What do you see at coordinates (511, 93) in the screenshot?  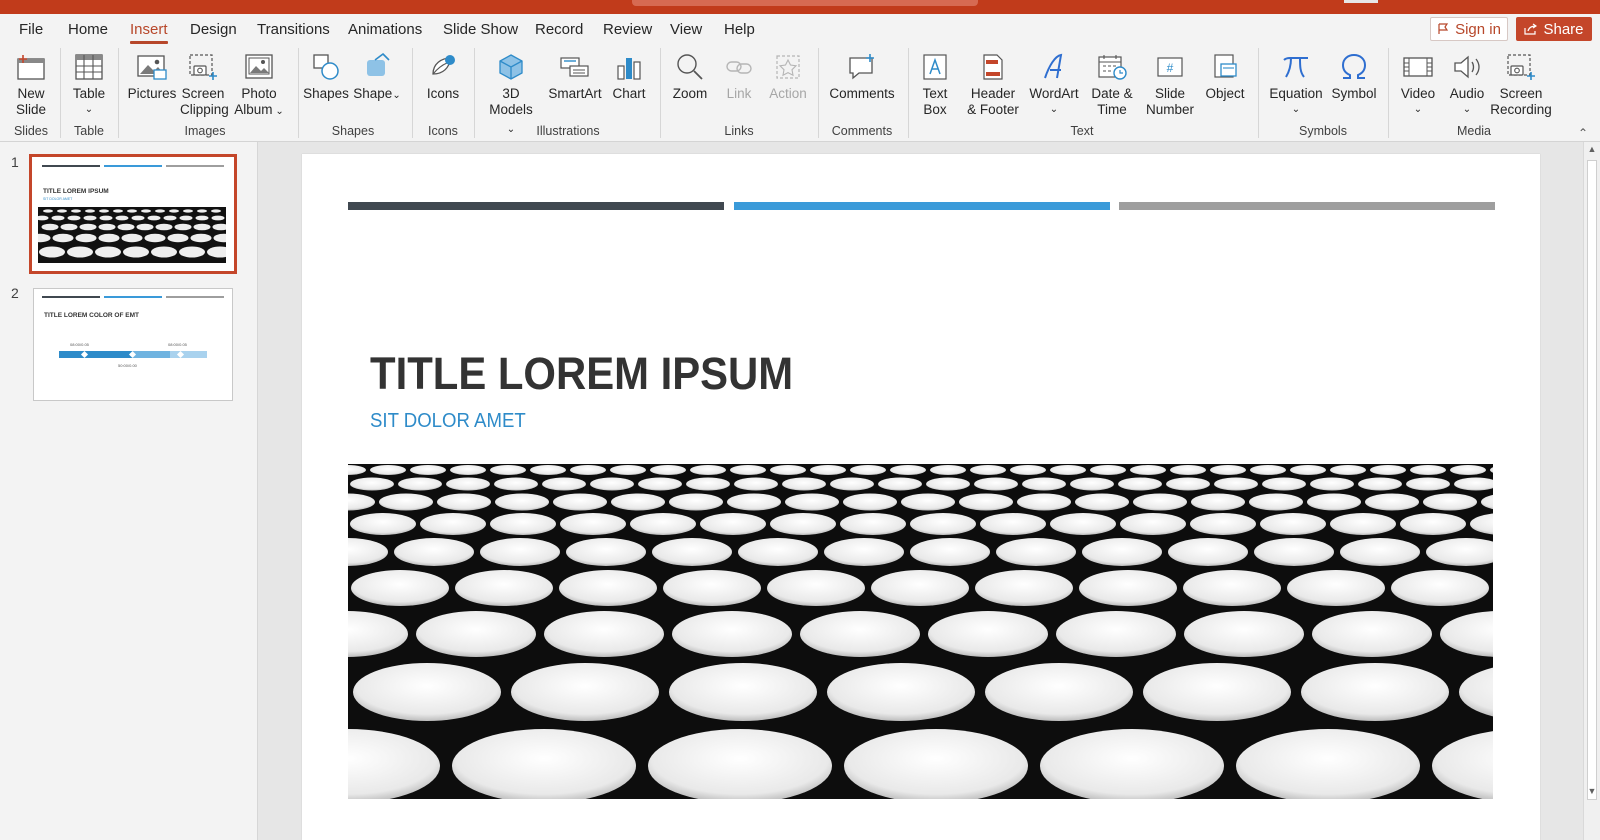 I see `3d-models-label-1: 3D` at bounding box center [511, 93].